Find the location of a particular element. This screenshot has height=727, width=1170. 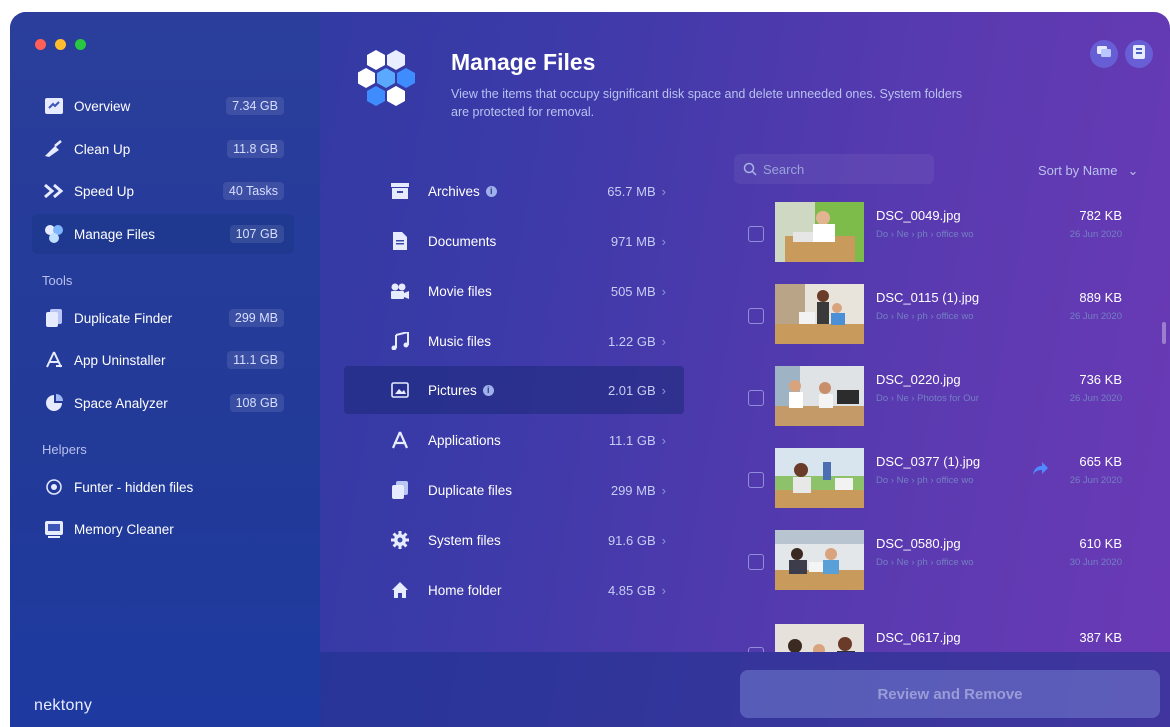

file-size: 665 KB is located at coordinates (1100, 461).